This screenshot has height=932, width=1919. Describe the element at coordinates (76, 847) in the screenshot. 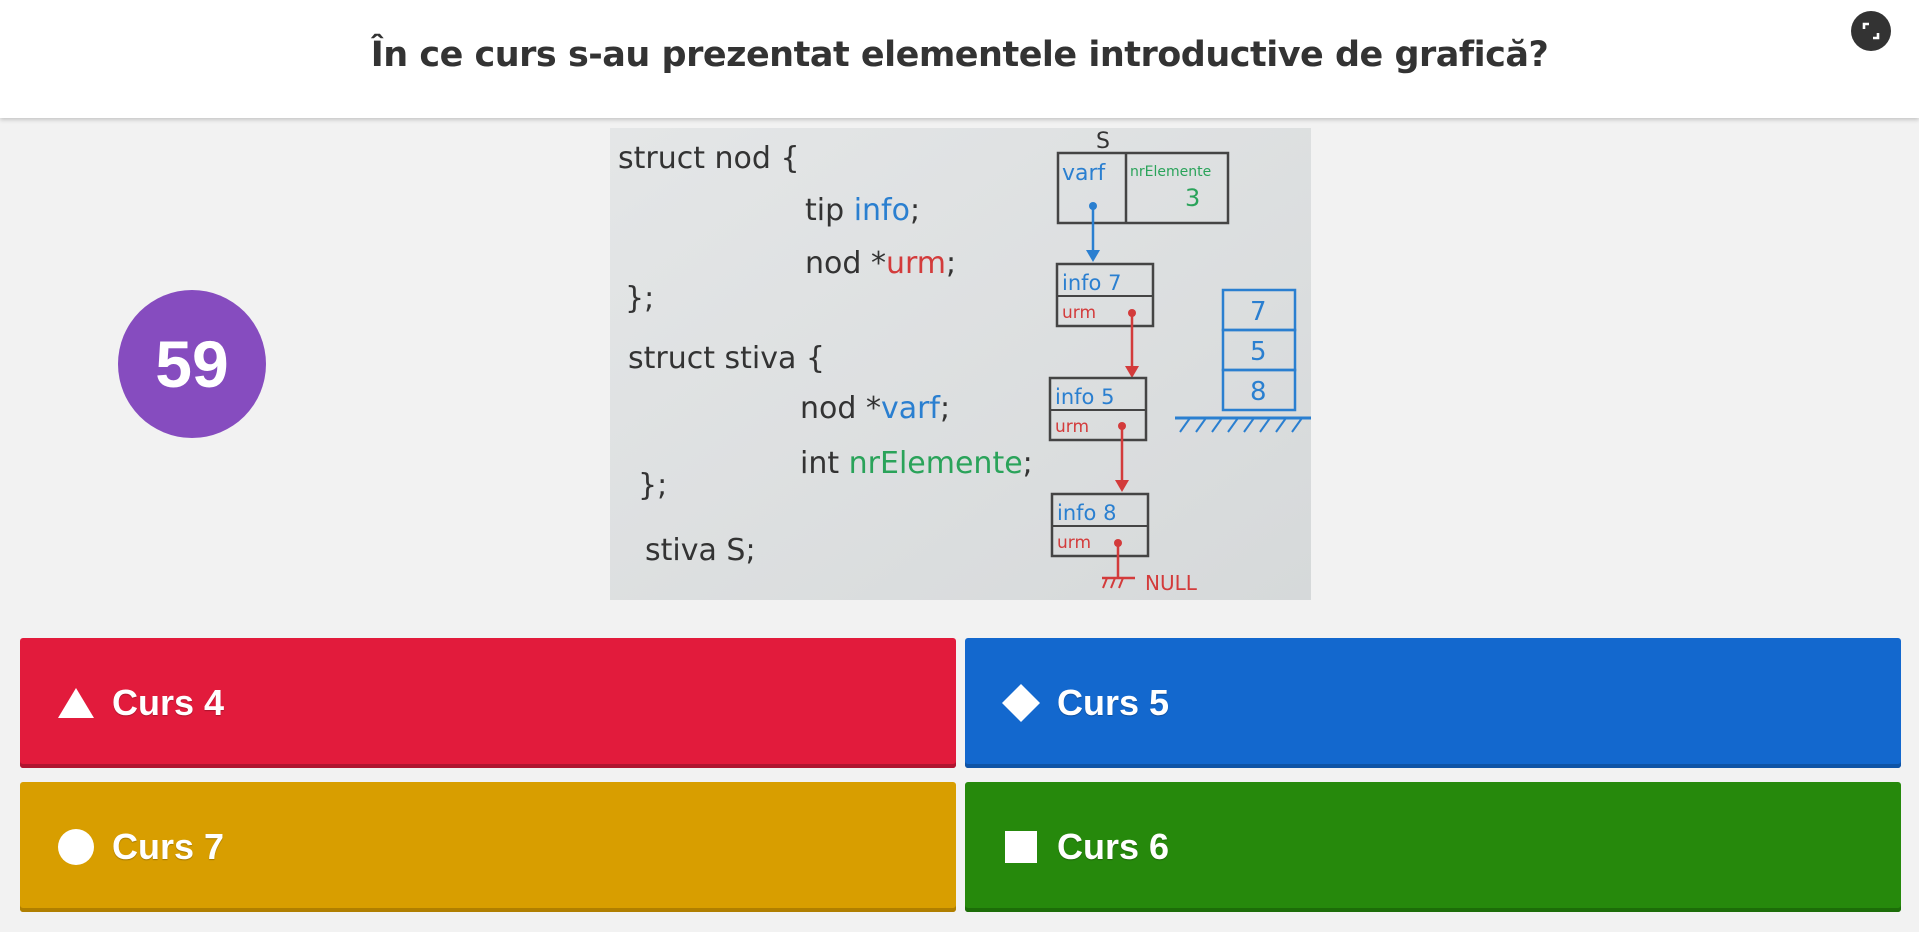

I see `circle-icon` at that location.